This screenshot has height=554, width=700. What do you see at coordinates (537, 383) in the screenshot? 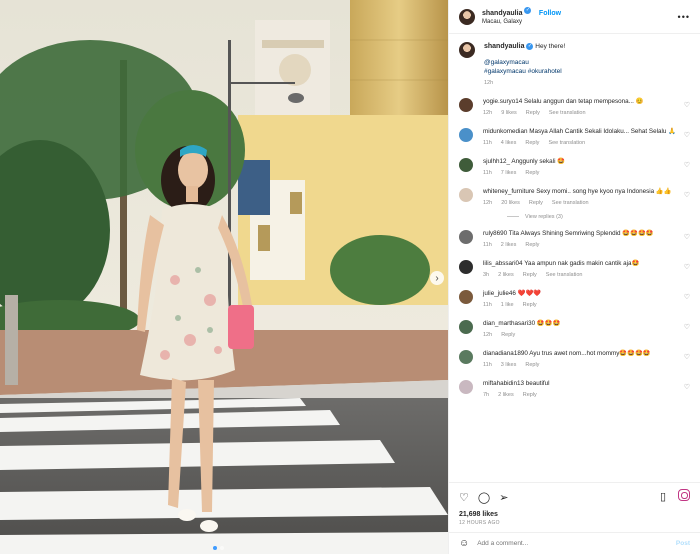
I see `comment-text: beautiful` at bounding box center [537, 383].